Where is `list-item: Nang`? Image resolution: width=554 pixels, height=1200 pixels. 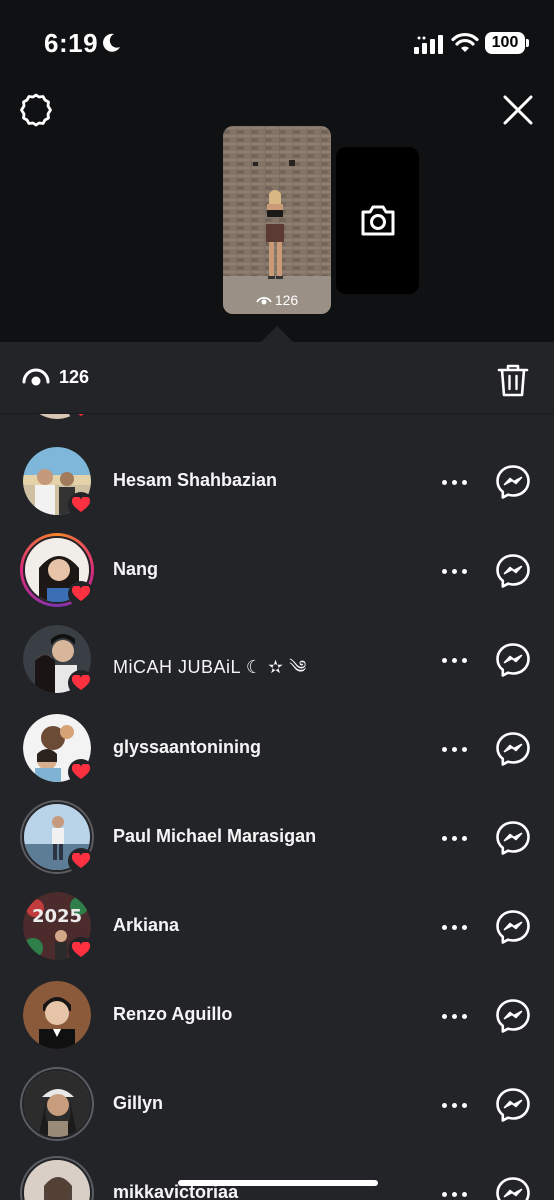
list-item: Nang is located at coordinates (277, 571).